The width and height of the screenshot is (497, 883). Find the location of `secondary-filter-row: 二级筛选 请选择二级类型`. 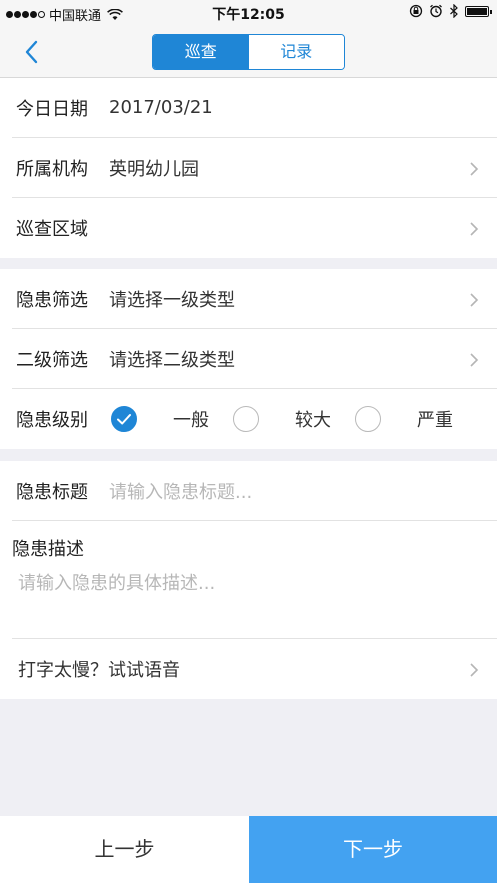

secondary-filter-row: 二级筛选 请选择二级类型 is located at coordinates (254, 359).